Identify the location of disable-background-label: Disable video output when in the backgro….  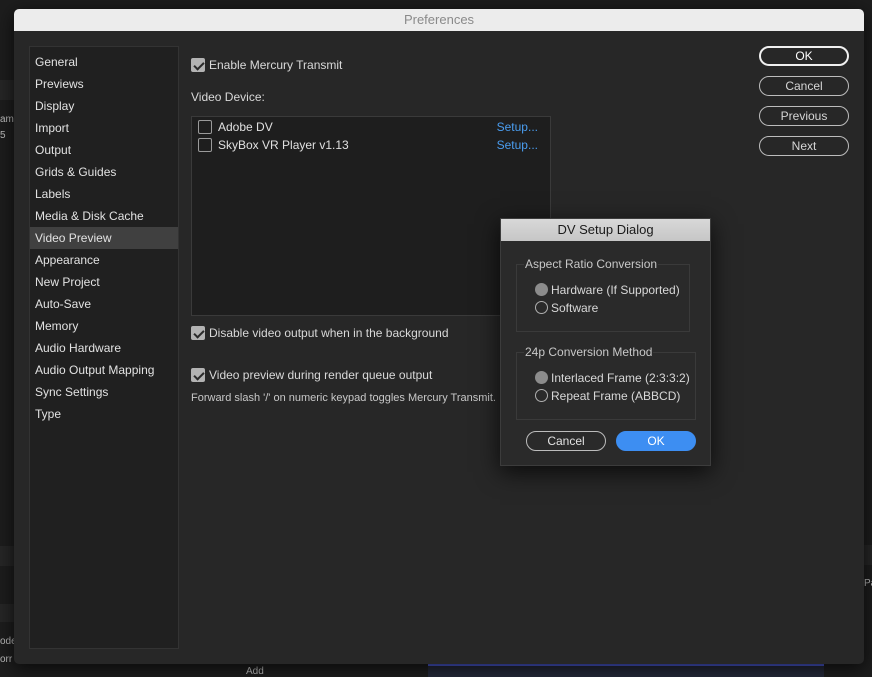
(329, 332).